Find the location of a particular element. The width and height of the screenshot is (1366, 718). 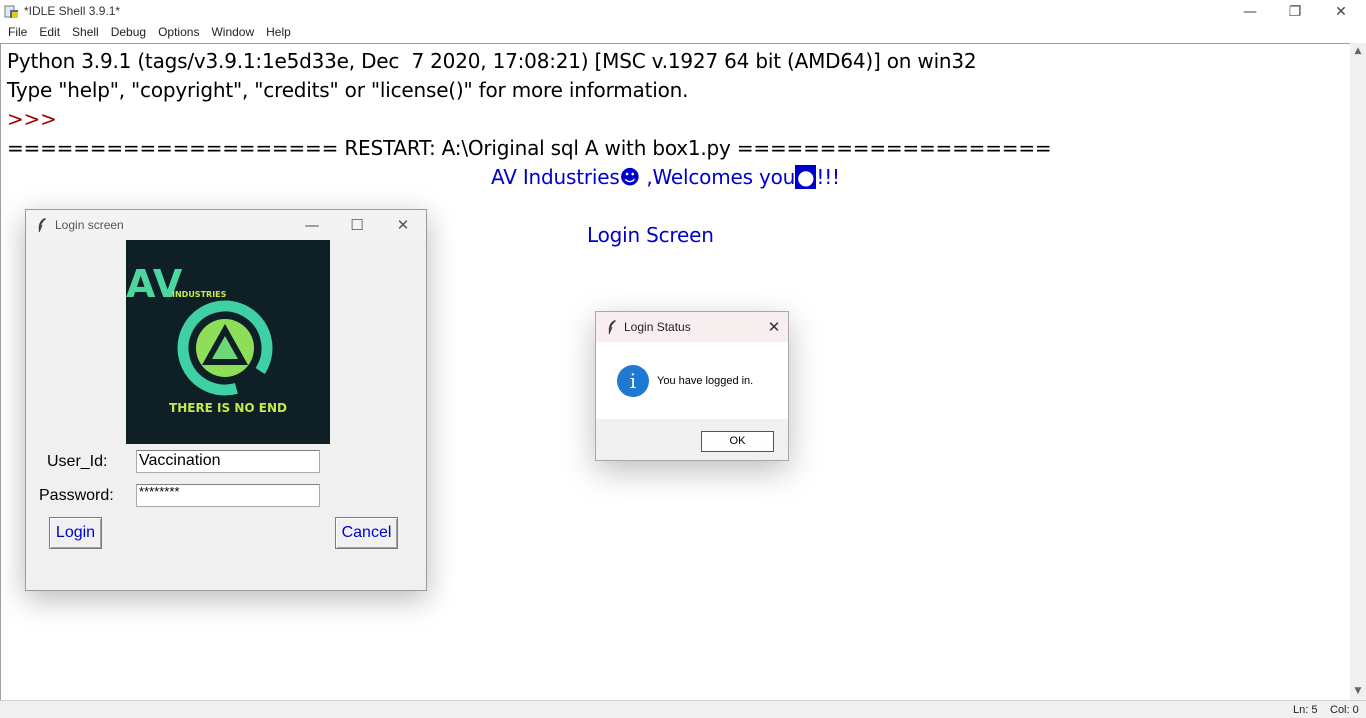

dialog-message: You have logged in. is located at coordinates (705, 381).